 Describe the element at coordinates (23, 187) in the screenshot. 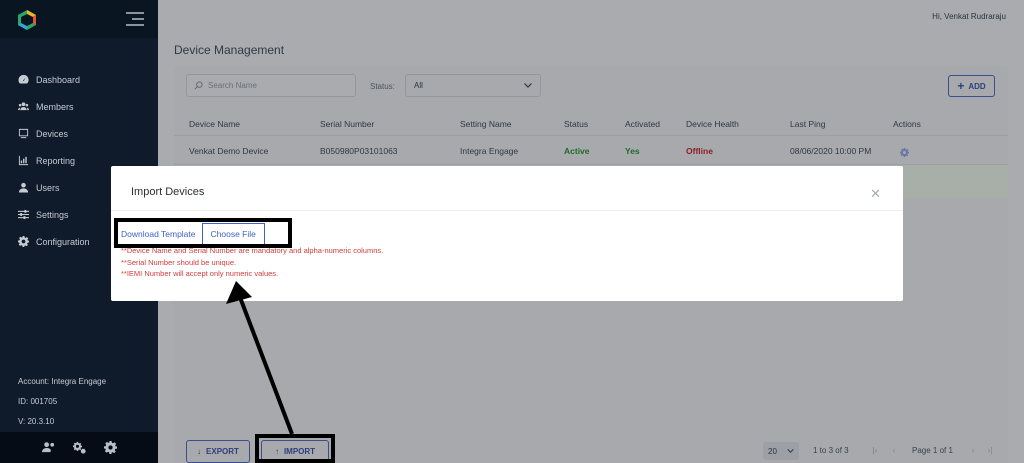

I see `user-icon` at that location.